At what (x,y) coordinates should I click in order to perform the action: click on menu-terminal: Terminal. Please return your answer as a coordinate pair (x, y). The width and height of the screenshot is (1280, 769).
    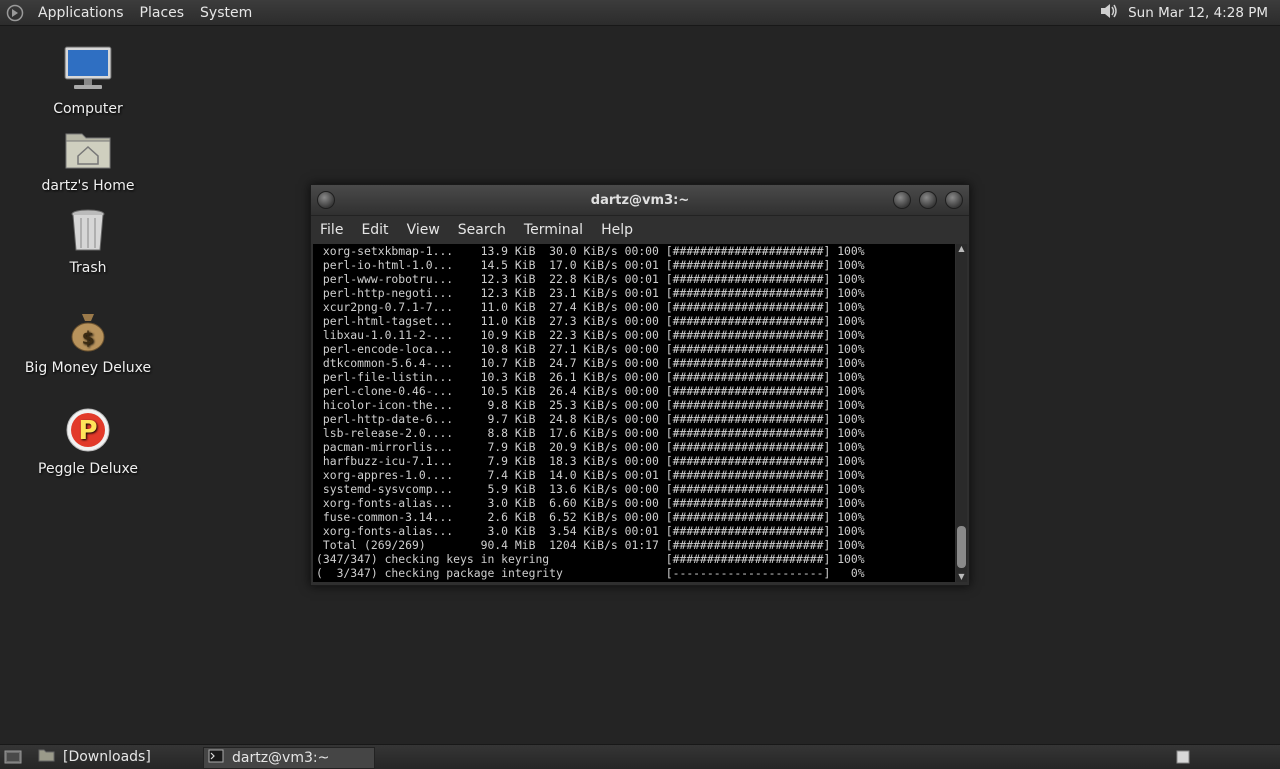
    Looking at the image, I should click on (553, 230).